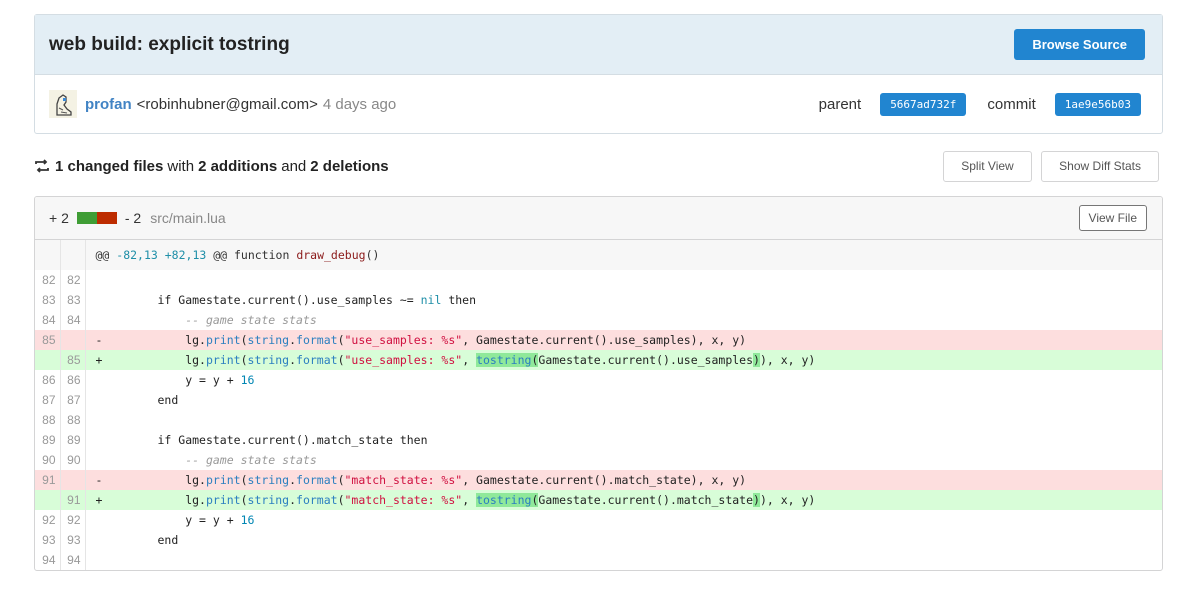  I want to click on old-line-number: 93, so click(48, 540).